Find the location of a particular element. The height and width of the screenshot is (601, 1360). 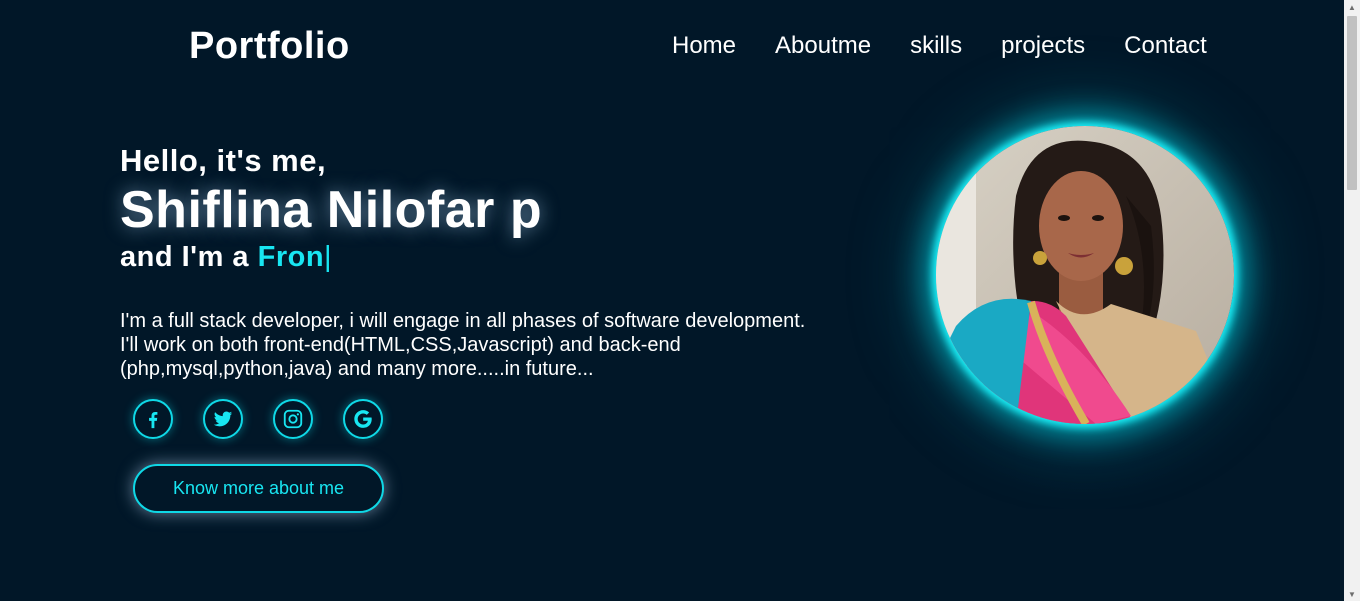

profile-photo-illustration is located at coordinates (1085, 275).